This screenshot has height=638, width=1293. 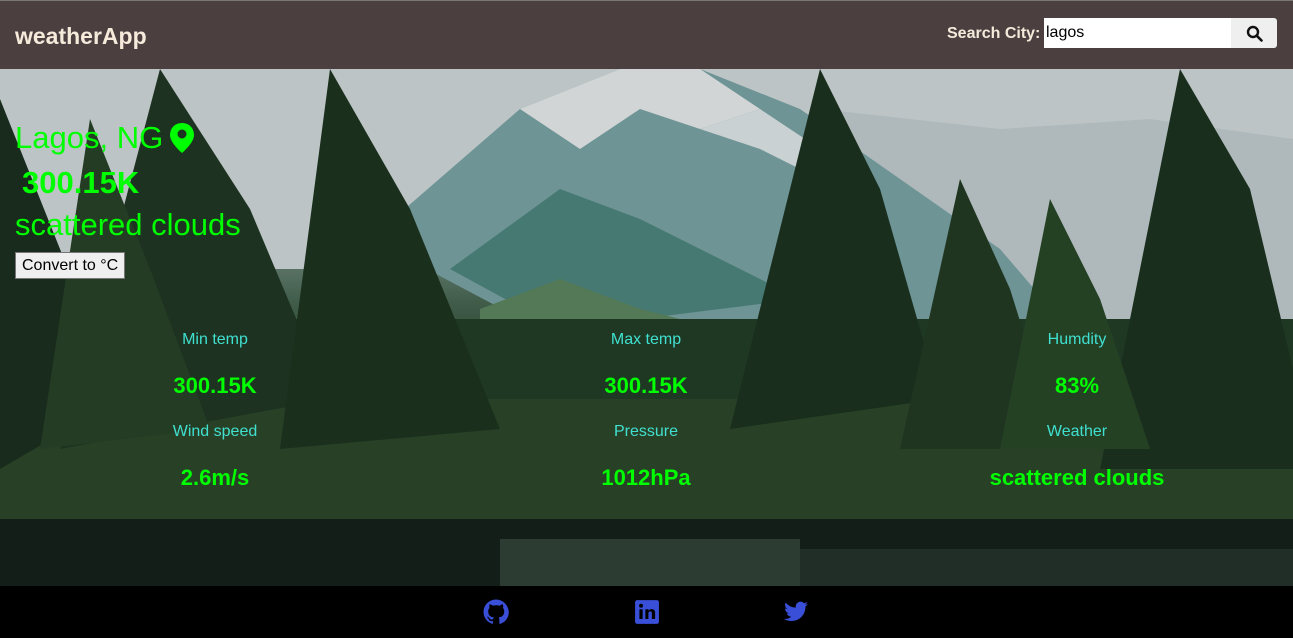 I want to click on app-header: weatherApp Search City:, so click(x=646, y=34).